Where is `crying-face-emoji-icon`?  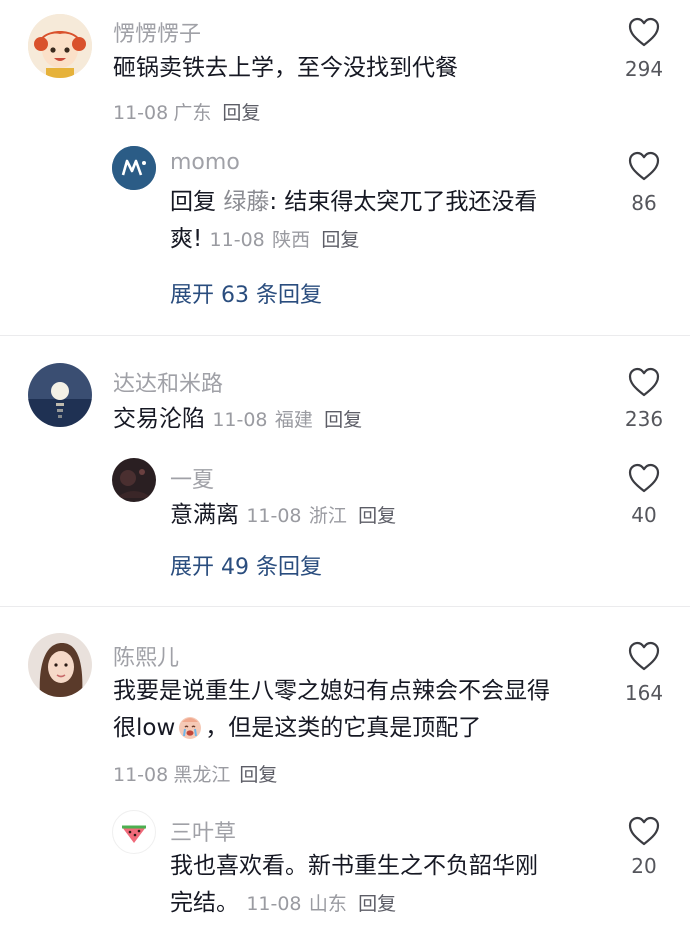 crying-face-emoji-icon is located at coordinates (190, 728).